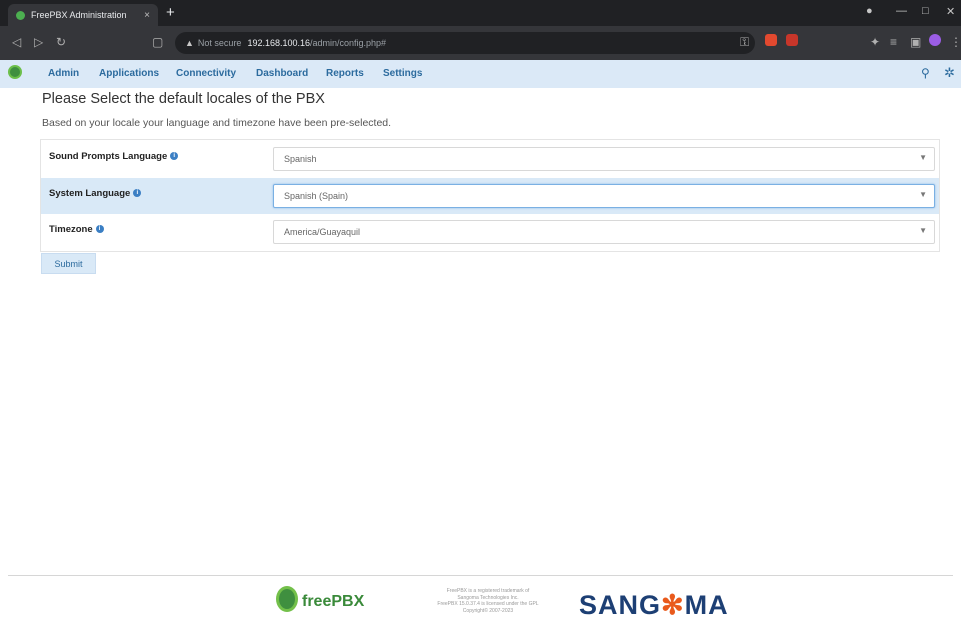 This screenshot has height=638, width=961. What do you see at coordinates (673, 605) in the screenshot?
I see `sangoma-star-icon: ✻` at bounding box center [673, 605].